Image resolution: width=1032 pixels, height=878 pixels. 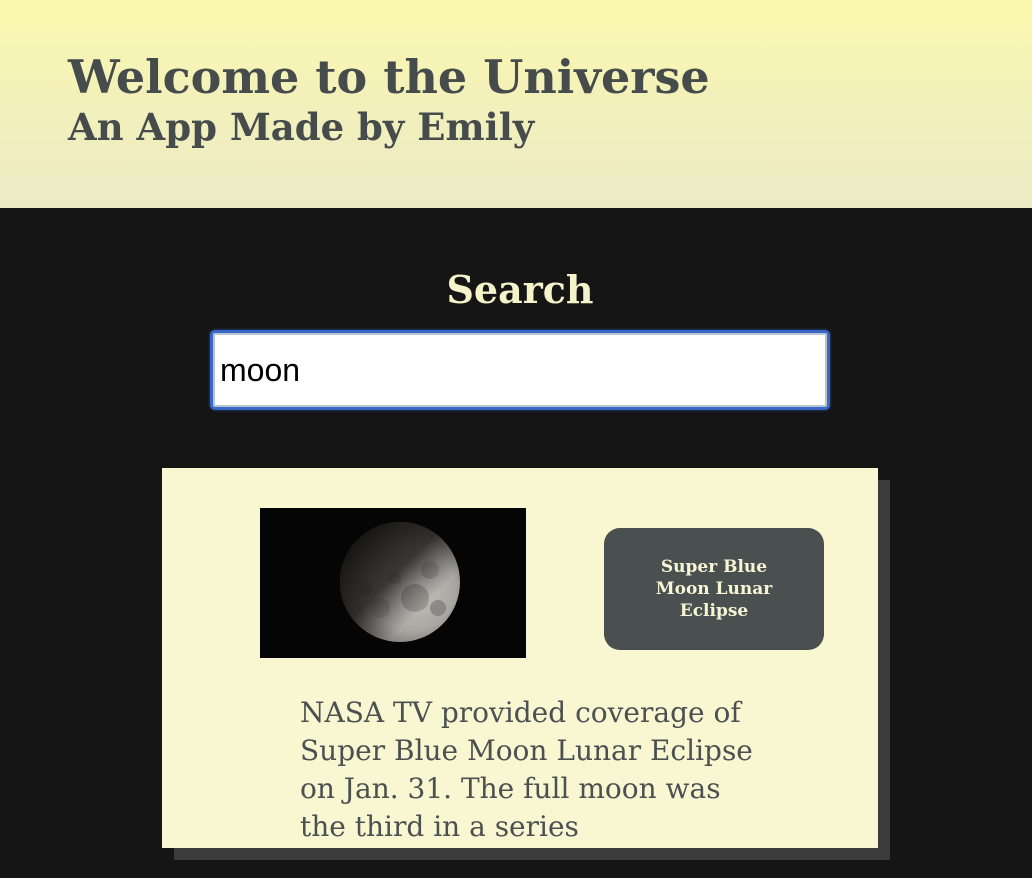 I want to click on search-label: Search, so click(x=520, y=289).